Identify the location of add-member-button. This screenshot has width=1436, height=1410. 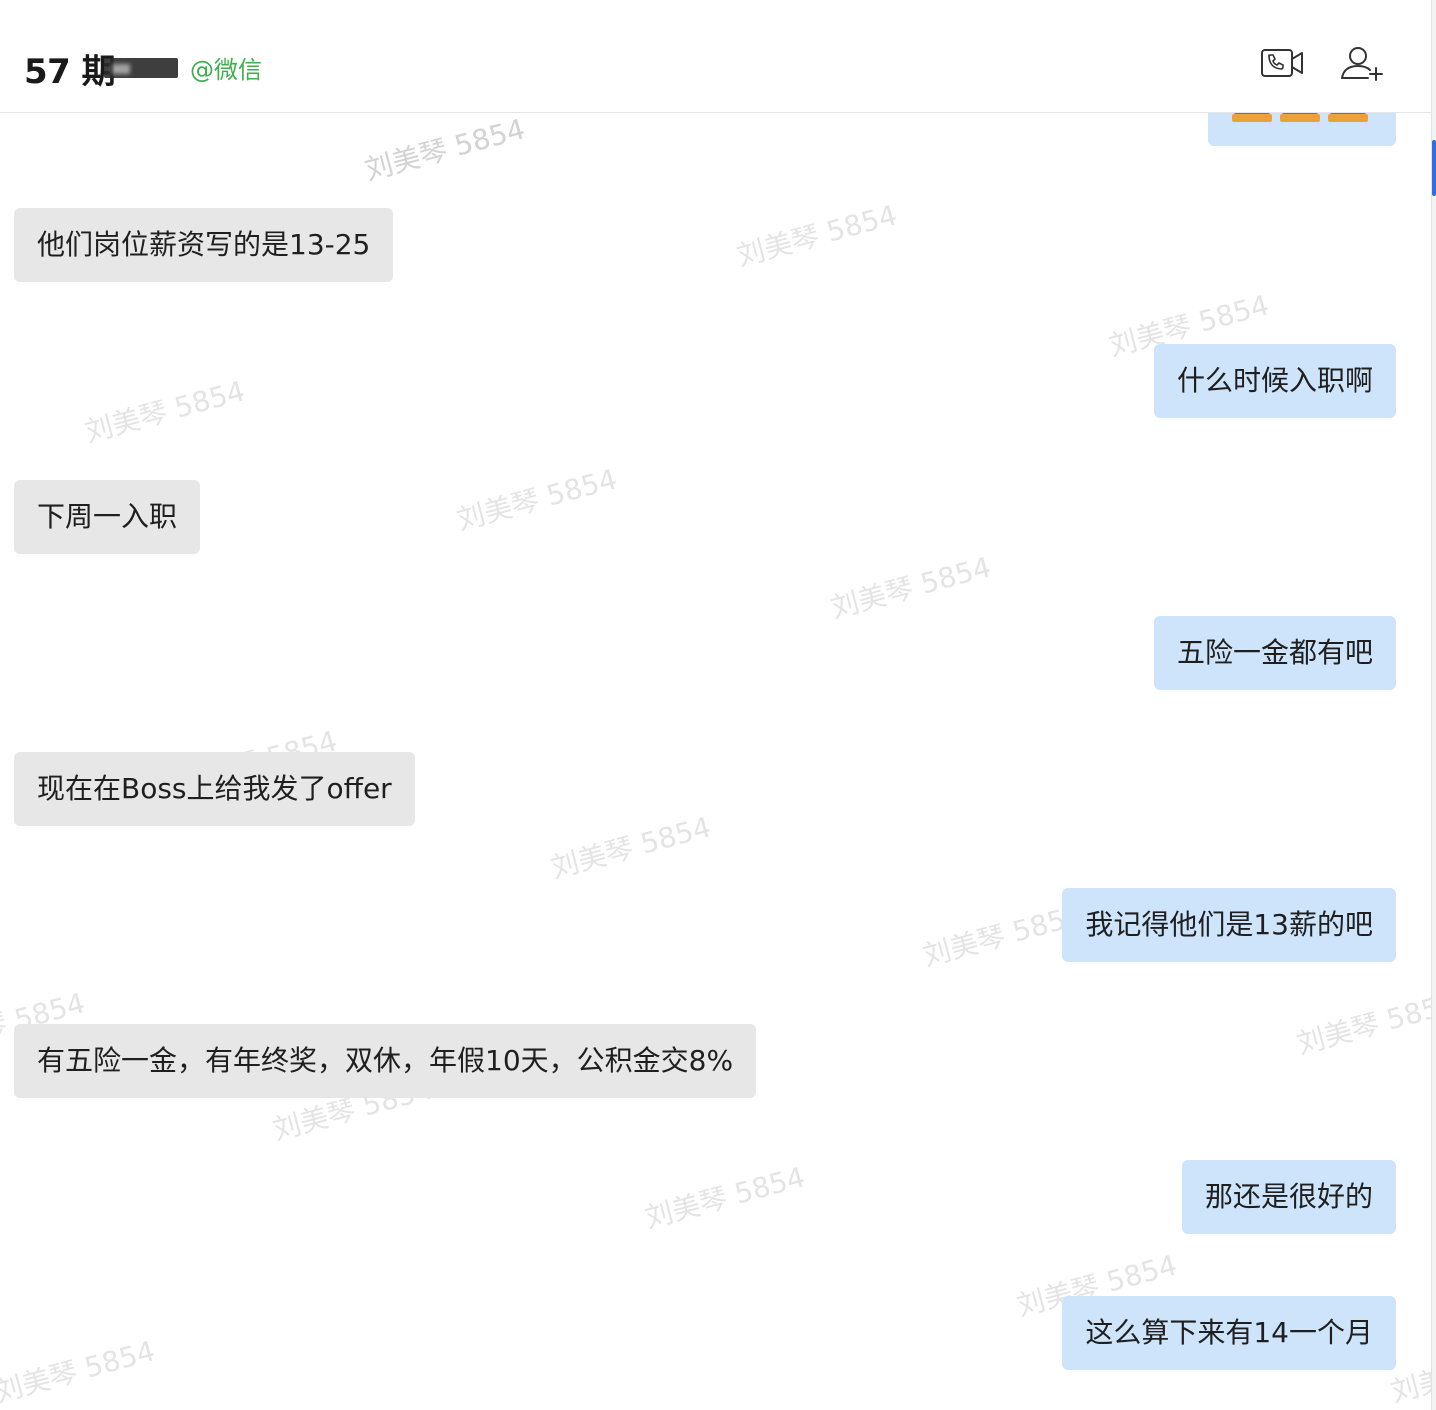
(1362, 63).